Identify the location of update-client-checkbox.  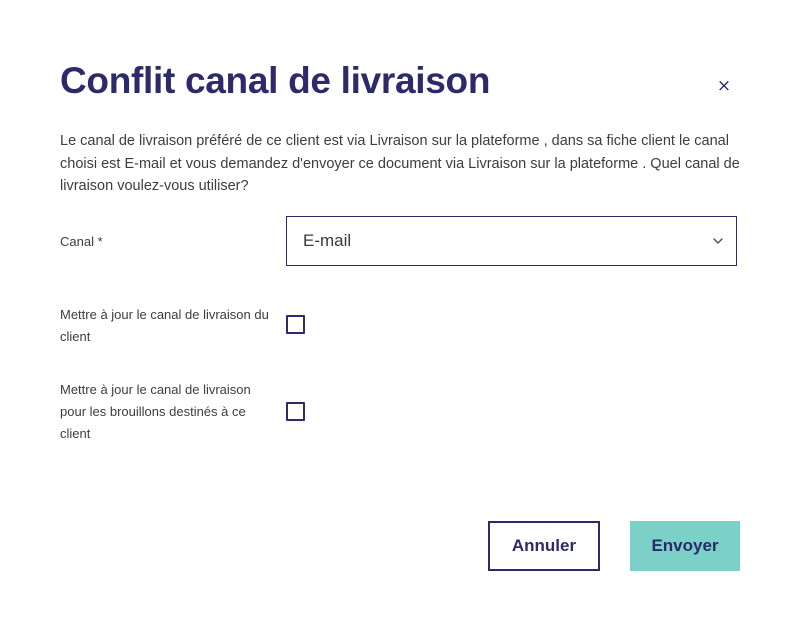
(295, 324).